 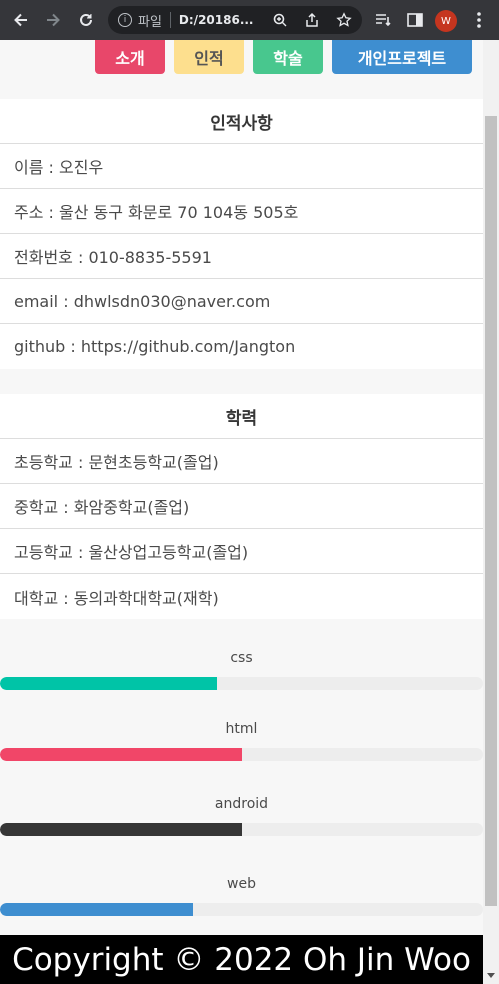 I want to click on more-menu-icon, so click(x=479, y=20).